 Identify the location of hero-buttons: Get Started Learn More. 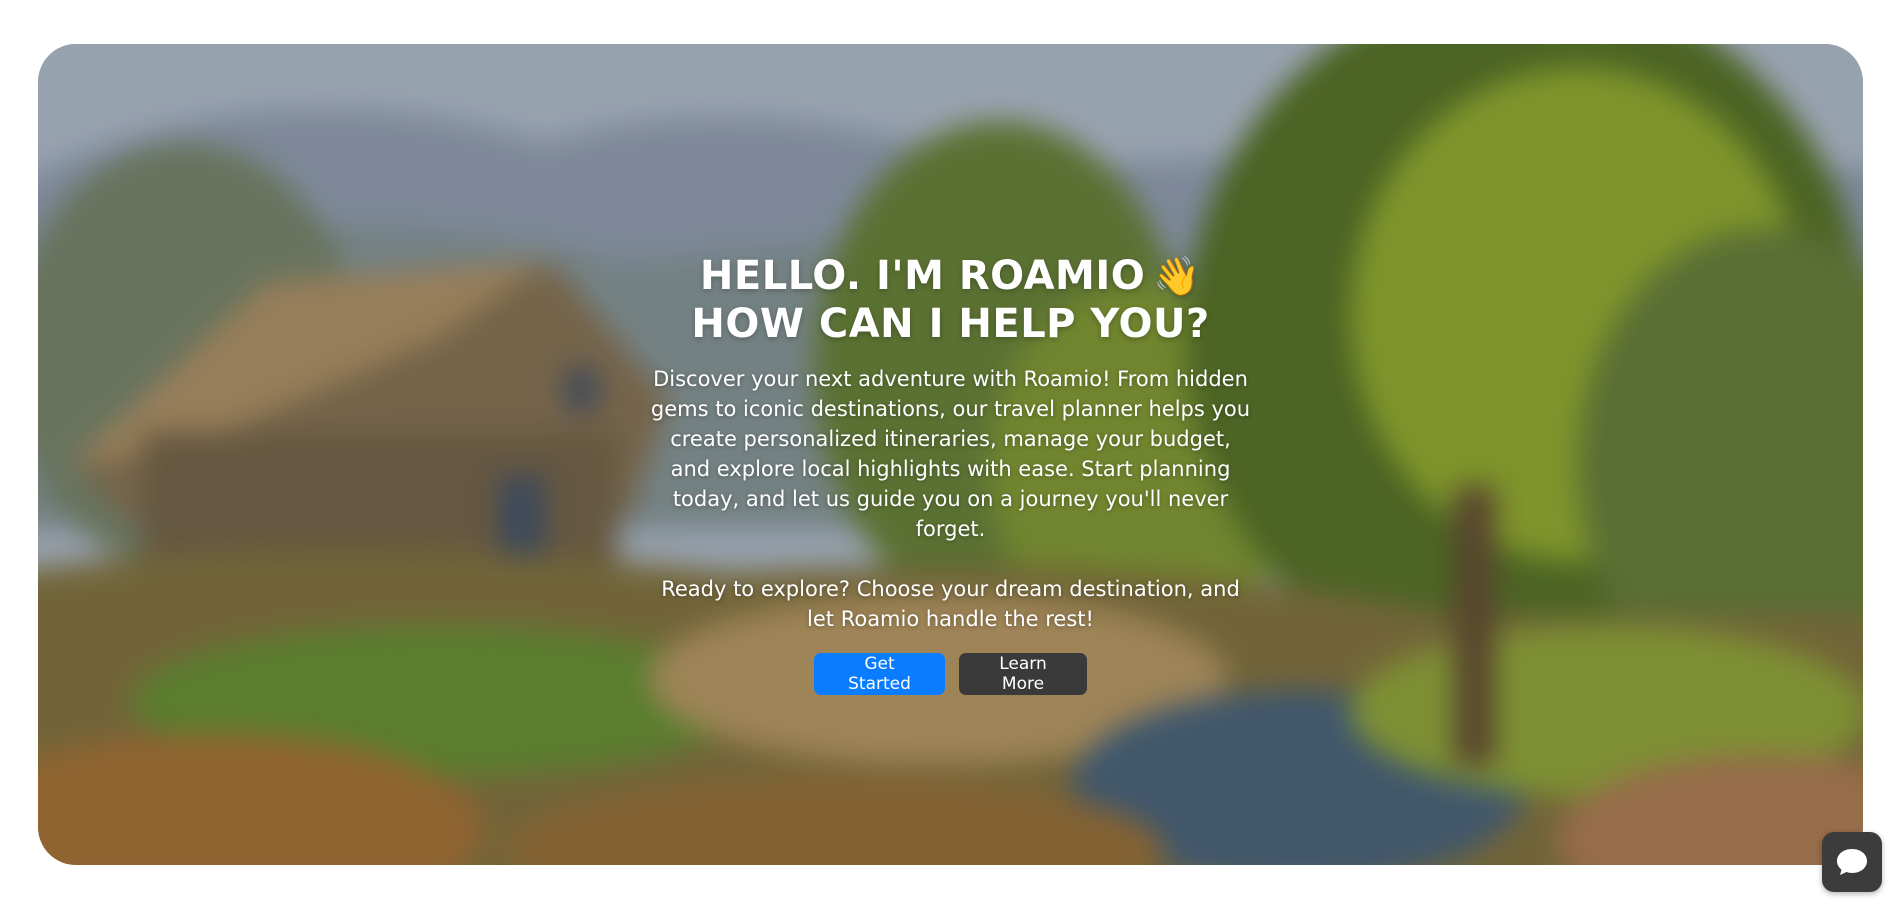
(950, 674).